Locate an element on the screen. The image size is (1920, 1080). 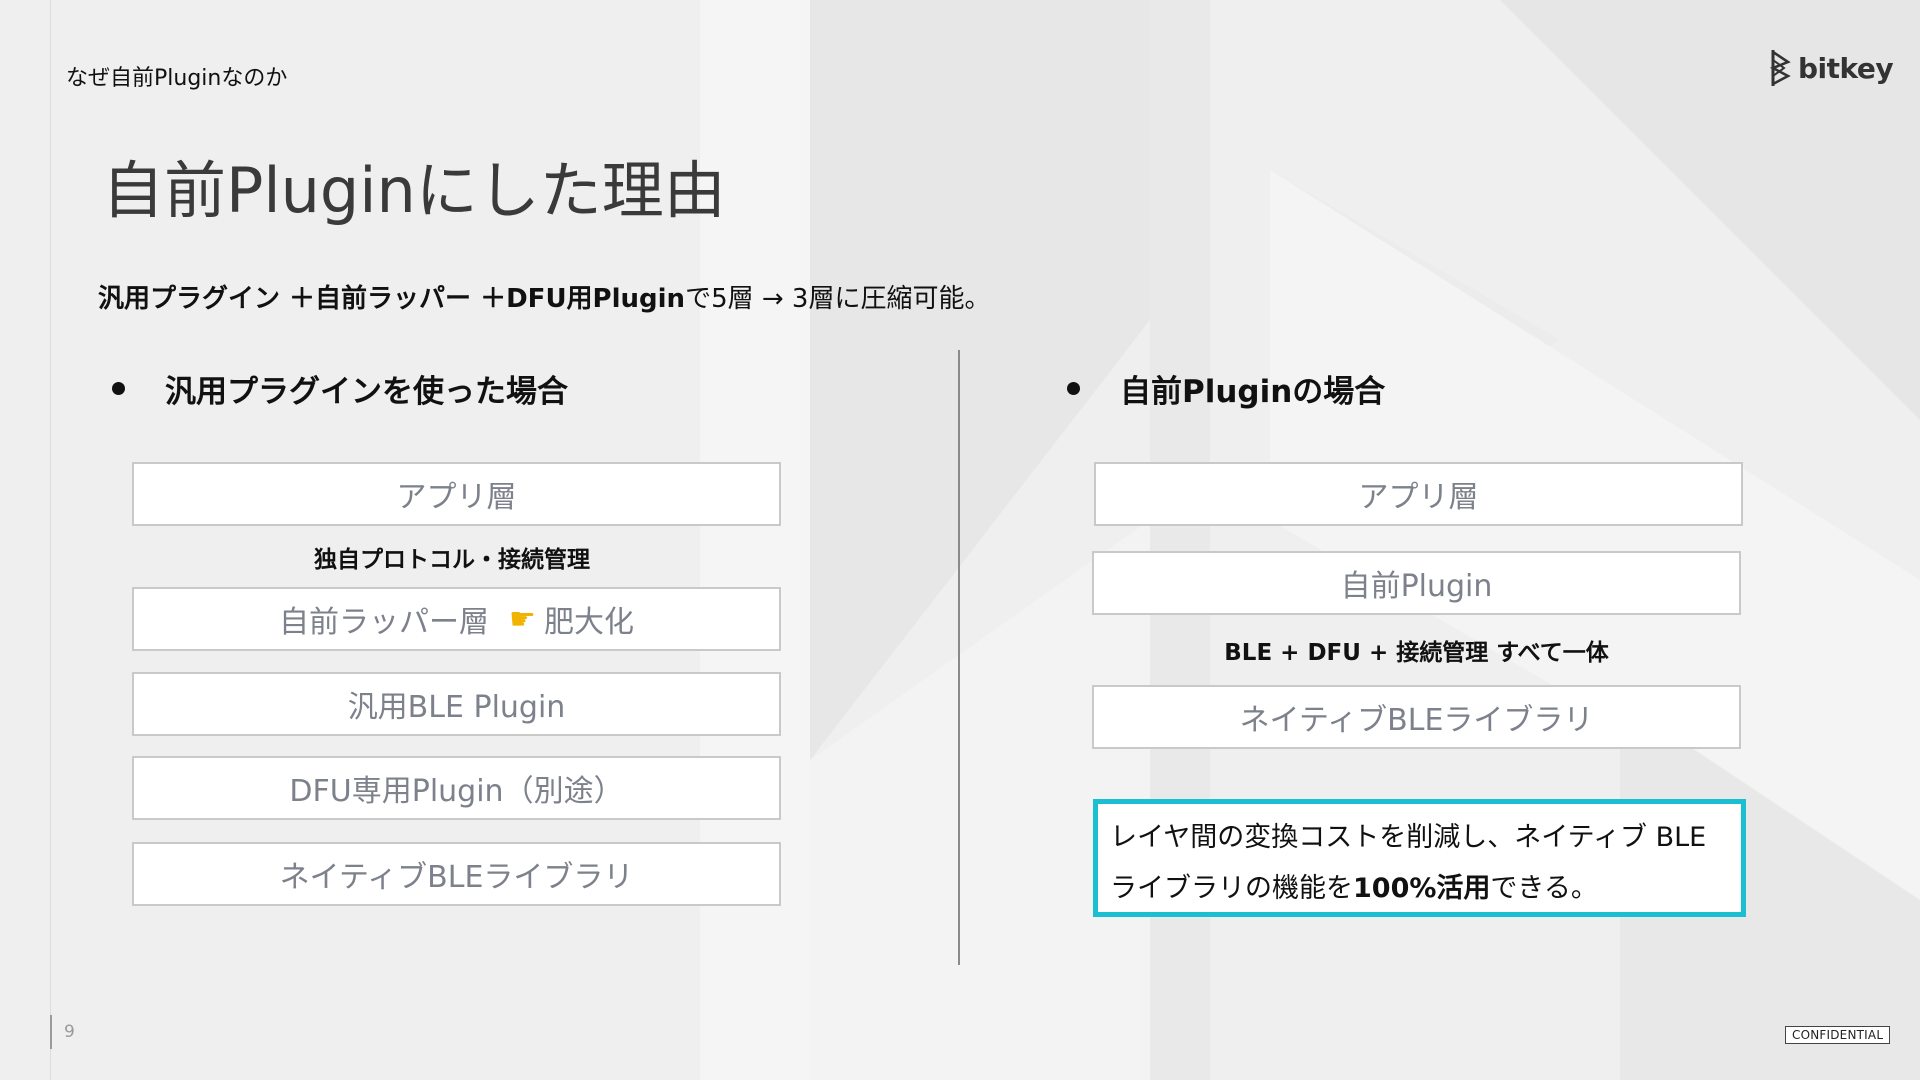
right-column-heading: 自前Pluginの場合 is located at coordinates (1226, 388).